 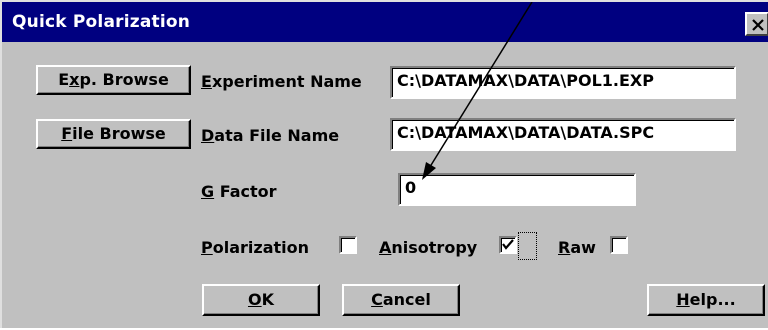 I want to click on checkmark-icon, so click(x=508, y=244).